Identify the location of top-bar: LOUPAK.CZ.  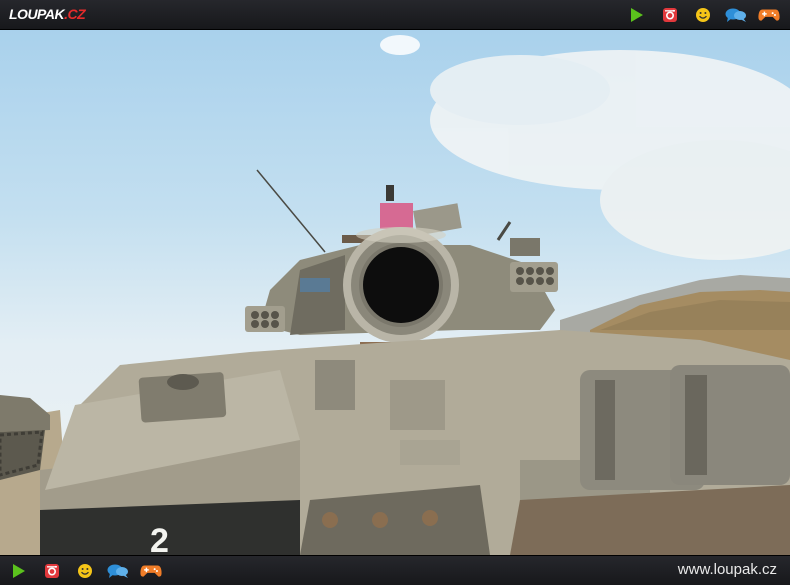
(395, 15).